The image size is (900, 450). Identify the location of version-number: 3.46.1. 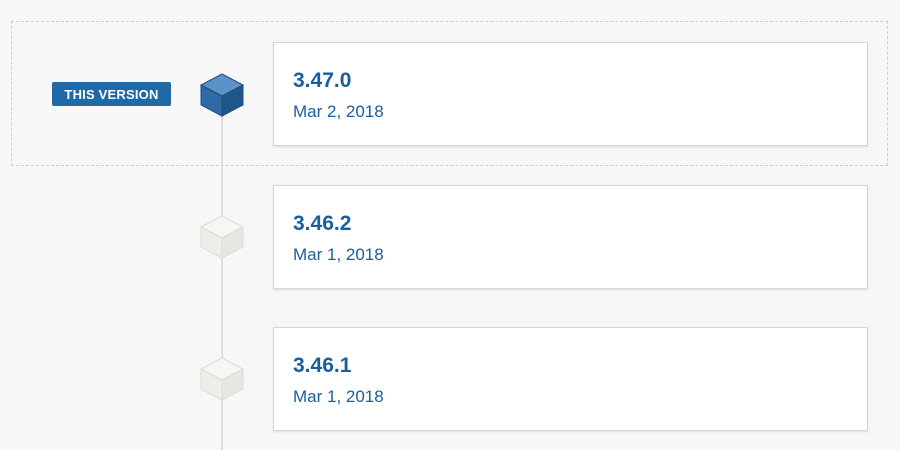
(580, 366).